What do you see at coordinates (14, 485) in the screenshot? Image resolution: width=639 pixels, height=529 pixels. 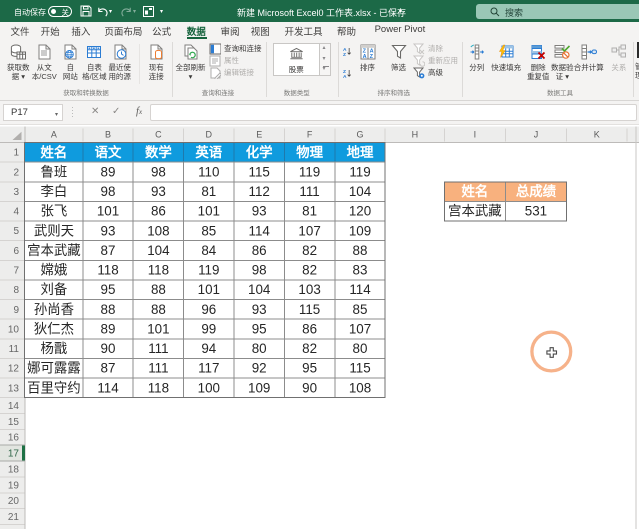 I see `svg-text: 19` at bounding box center [14, 485].